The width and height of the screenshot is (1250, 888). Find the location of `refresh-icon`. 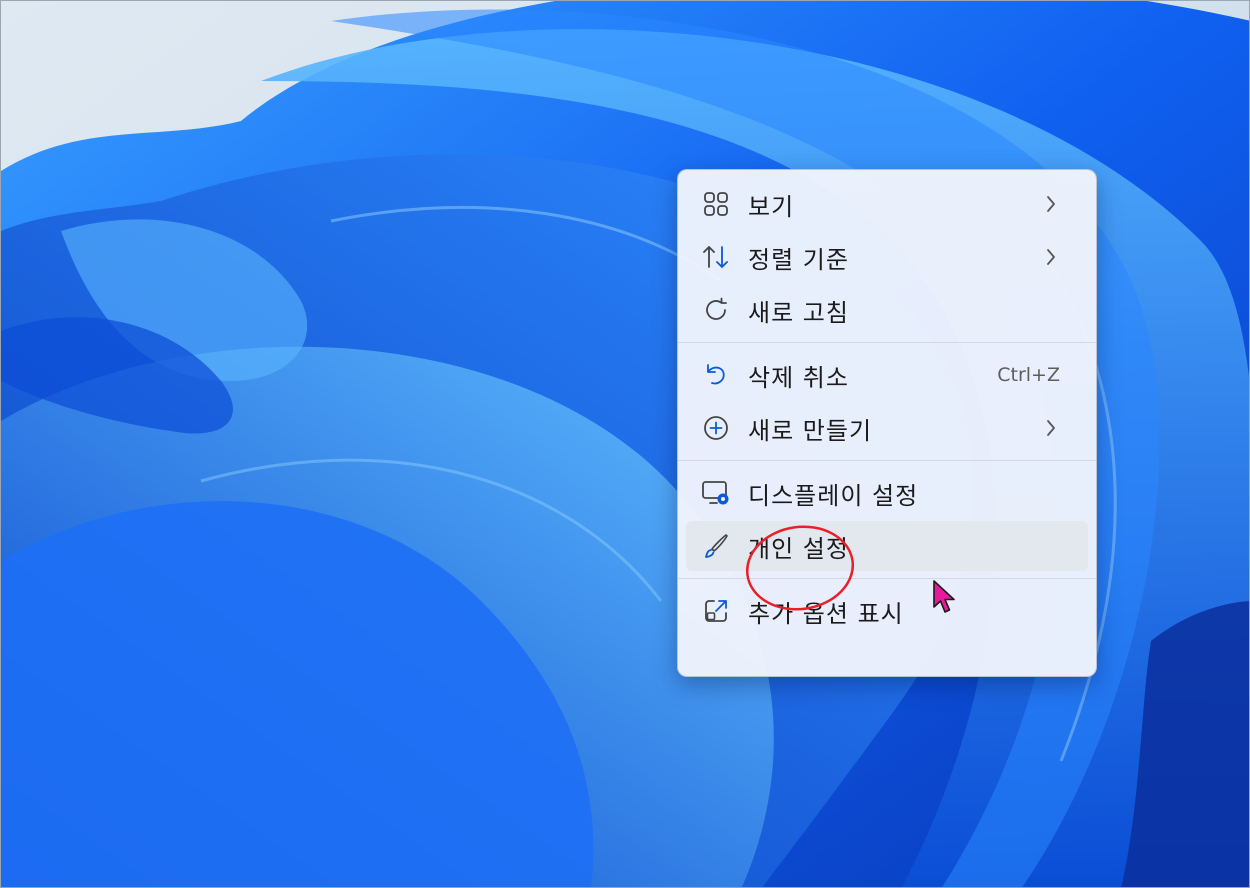

refresh-icon is located at coordinates (716, 310).